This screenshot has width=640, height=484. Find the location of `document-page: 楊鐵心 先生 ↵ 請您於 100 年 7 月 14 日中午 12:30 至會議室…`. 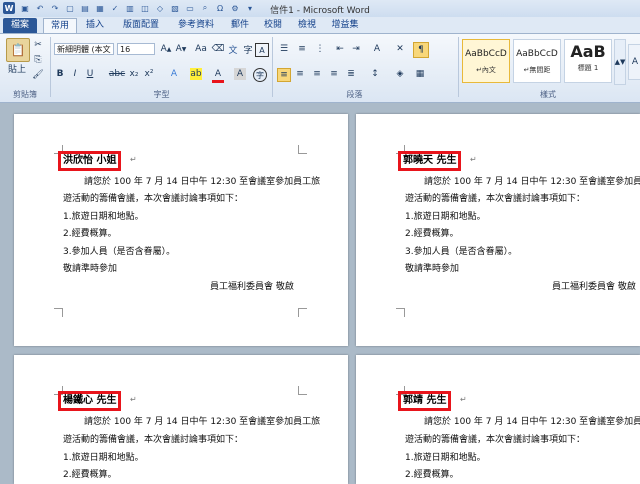

document-page: 楊鐵心 先生 ↵ 請您於 100 年 7 月 14 日中午 12:30 至會議室… is located at coordinates (181, 419).